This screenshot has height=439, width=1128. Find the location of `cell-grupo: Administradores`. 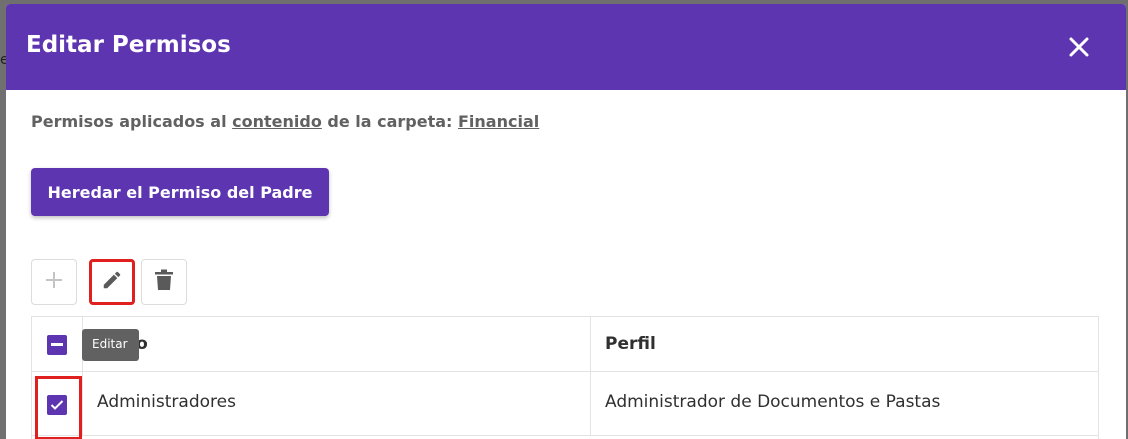

cell-grupo: Administradores is located at coordinates (166, 402).